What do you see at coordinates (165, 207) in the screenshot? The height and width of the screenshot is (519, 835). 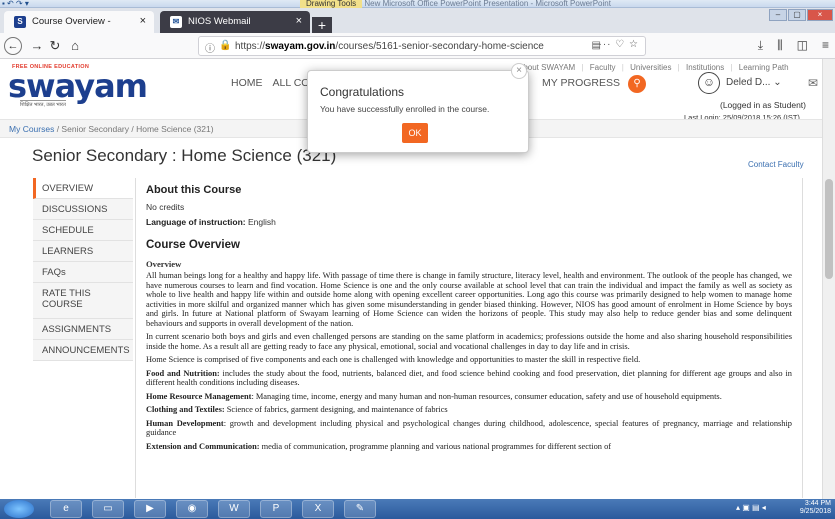 I see `credits: No credits` at bounding box center [165, 207].